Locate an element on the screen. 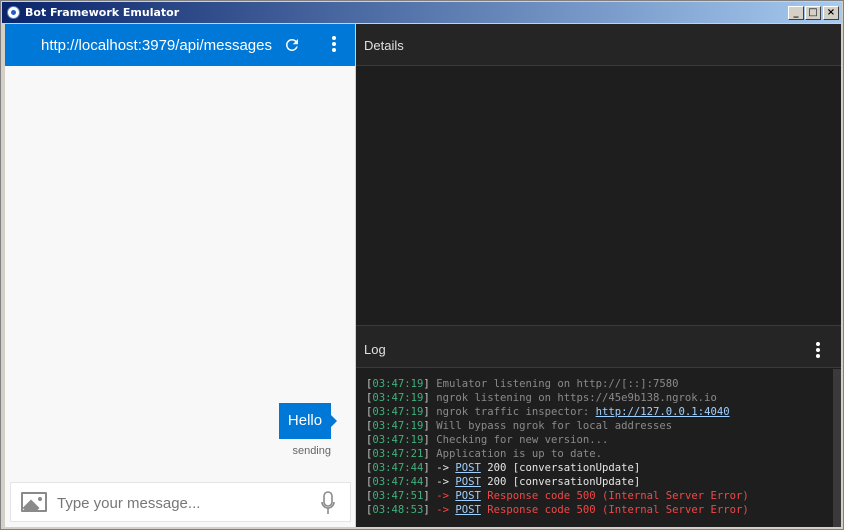 The width and height of the screenshot is (844, 530). log-title: Log is located at coordinates (375, 349).